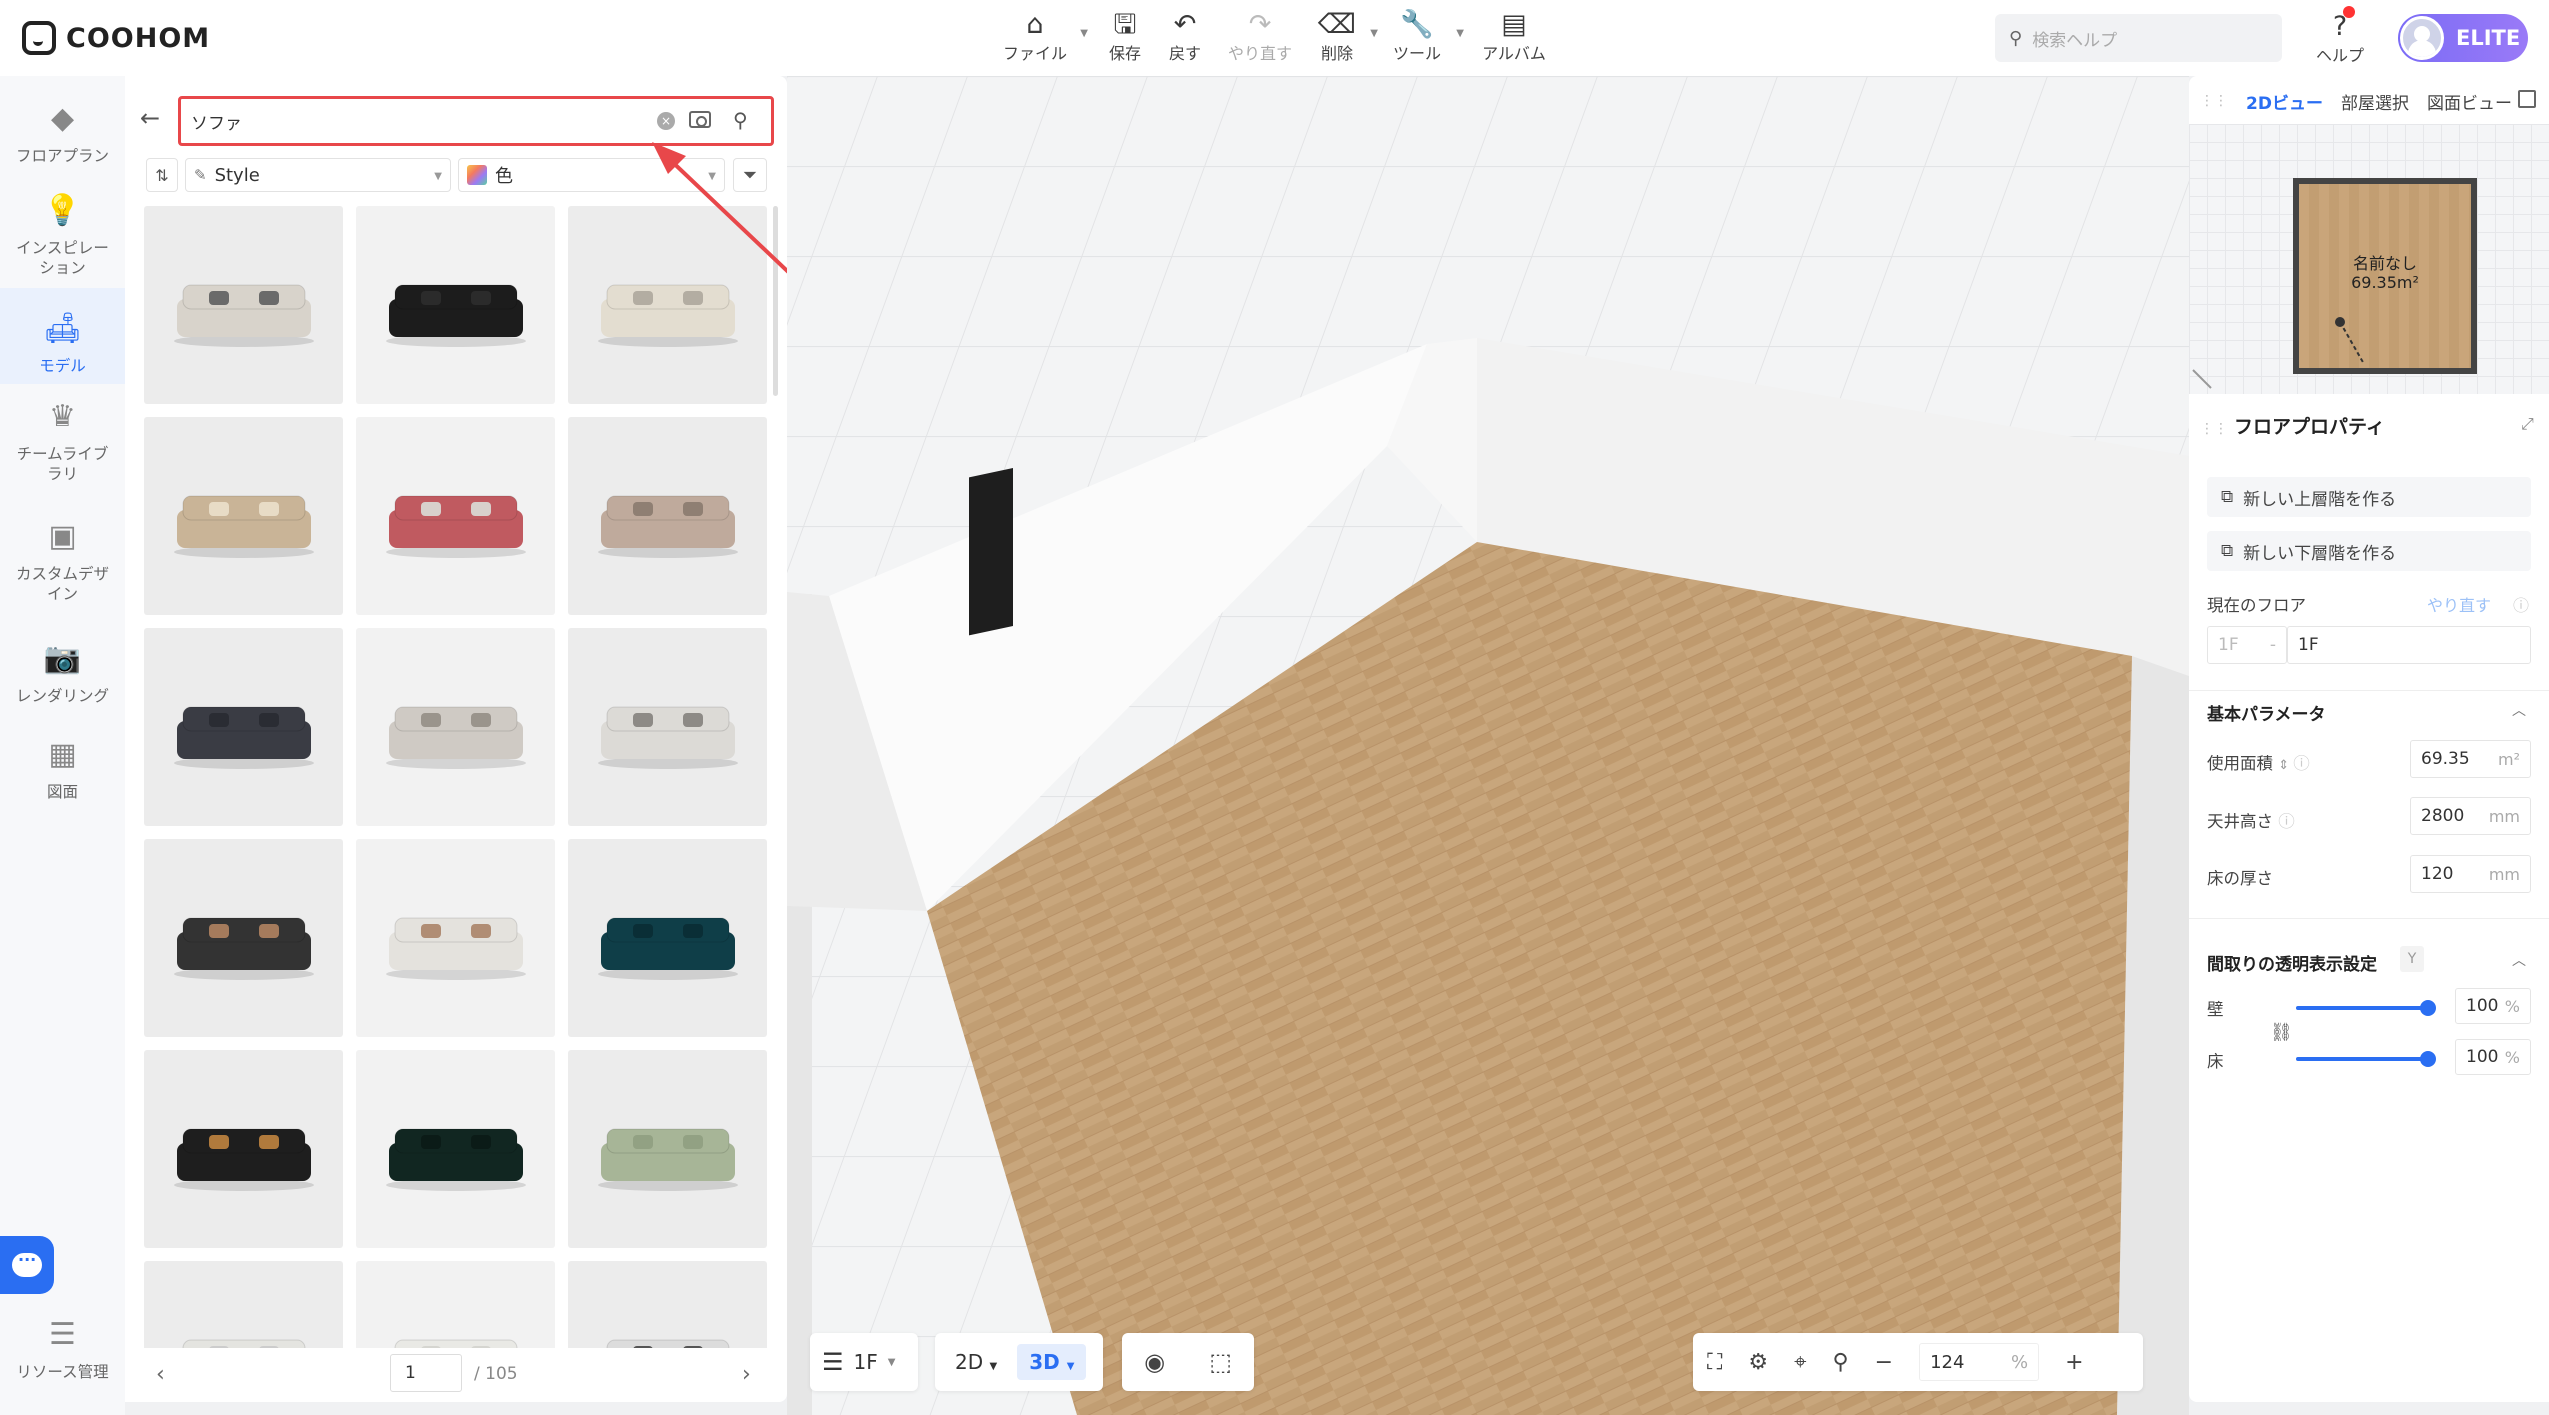 The width and height of the screenshot is (2549, 1415). I want to click on cube-icon: ⬚, so click(1220, 1362).